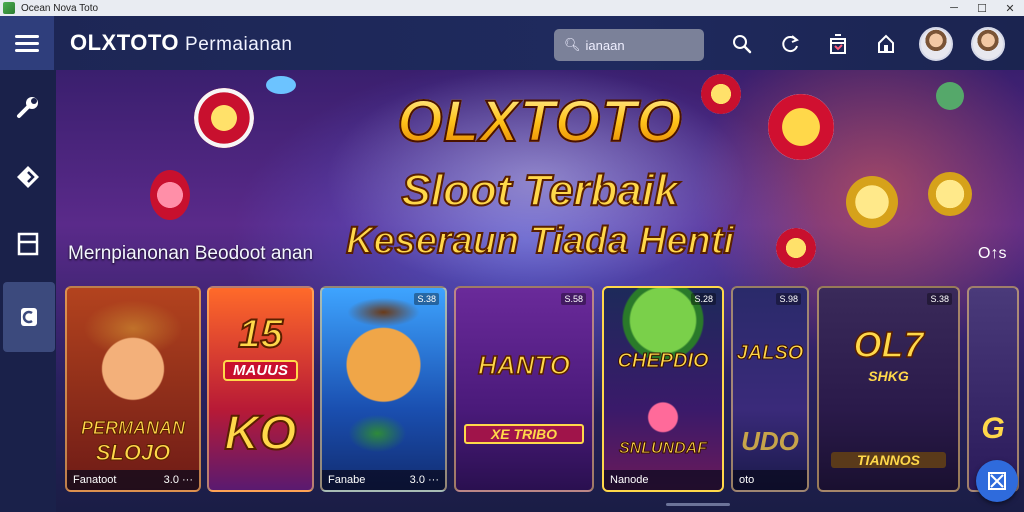 The image size is (1024, 512). Describe the element at coordinates (512, 8) in the screenshot. I see `window-titlebar: Ocean Nova Toto ─ ☐ ✕` at that location.